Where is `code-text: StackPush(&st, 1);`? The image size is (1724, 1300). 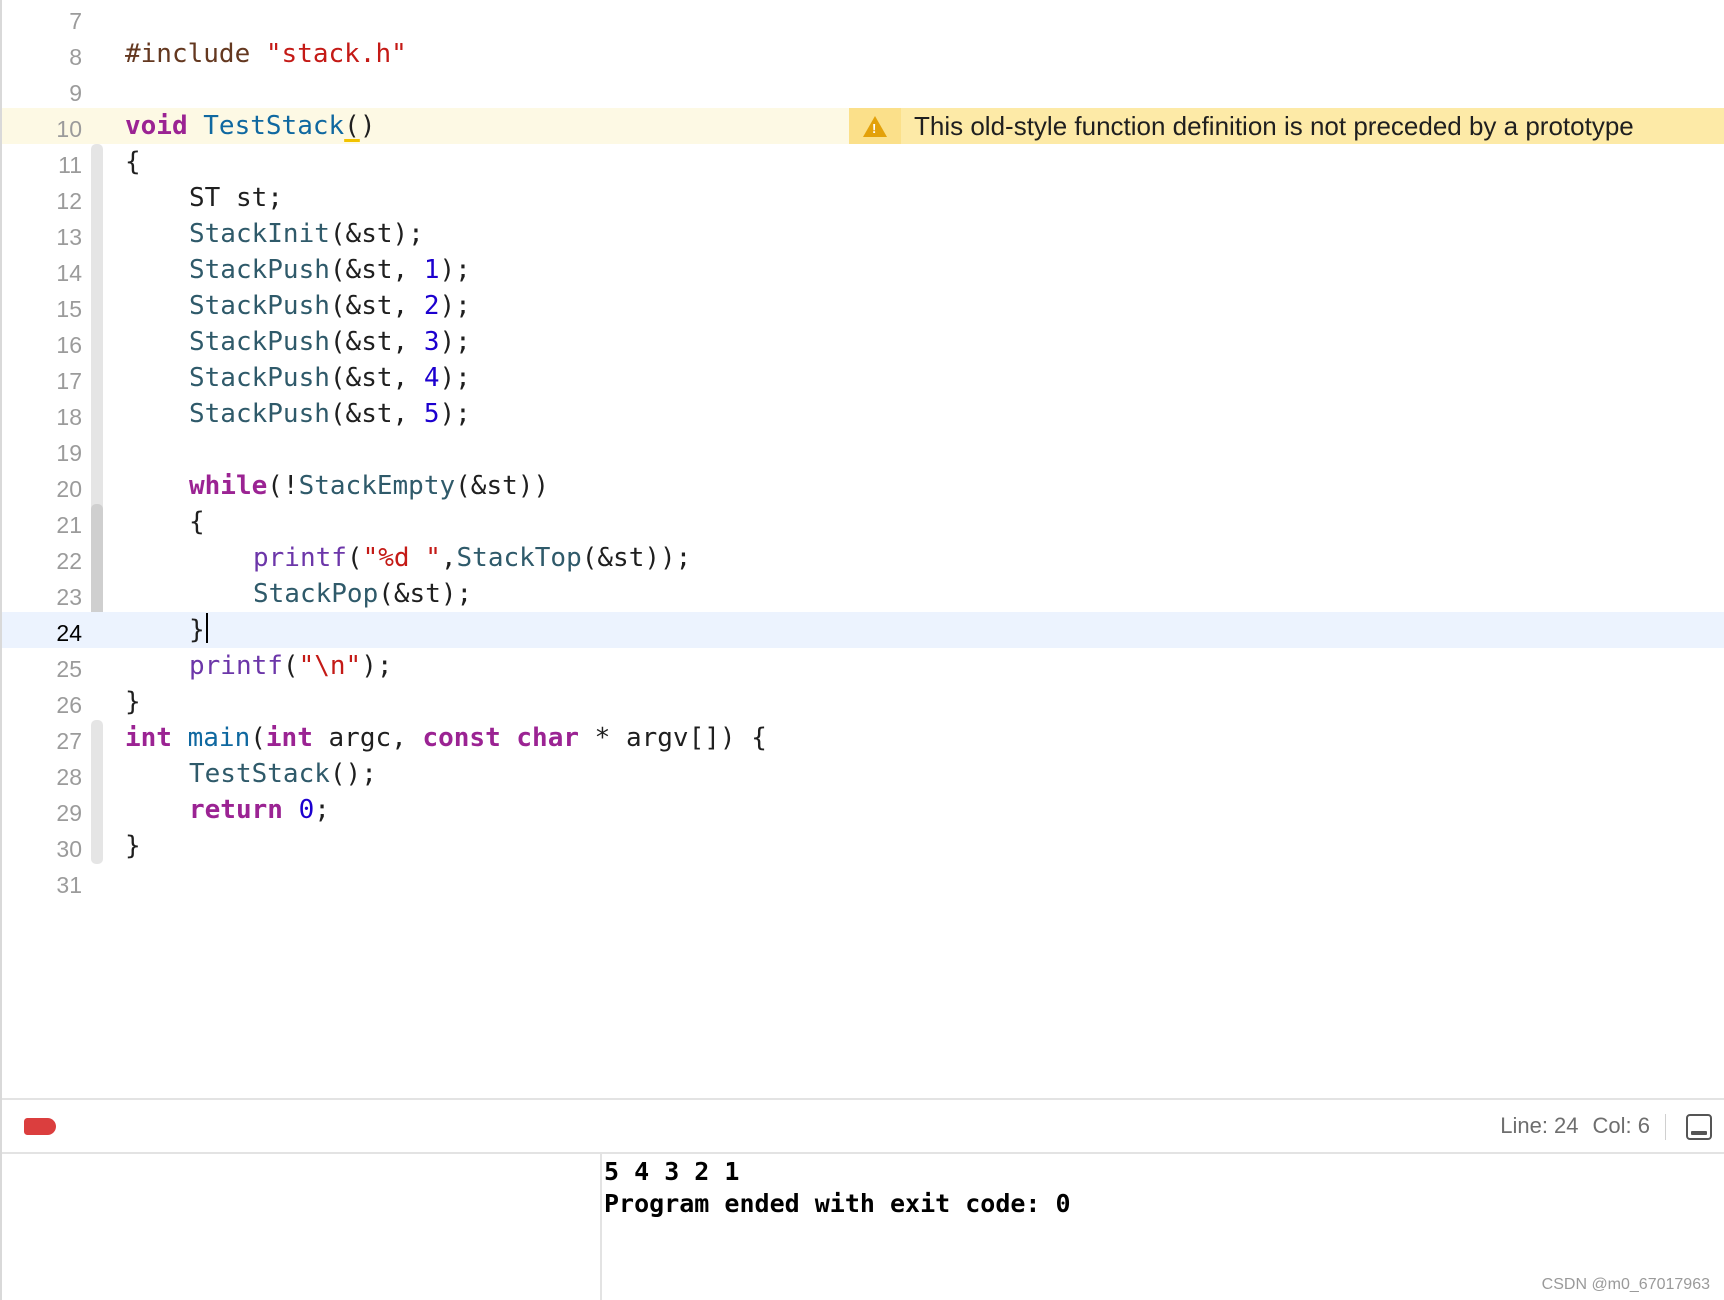
code-text: StackPush(&st, 1); is located at coordinates (330, 270).